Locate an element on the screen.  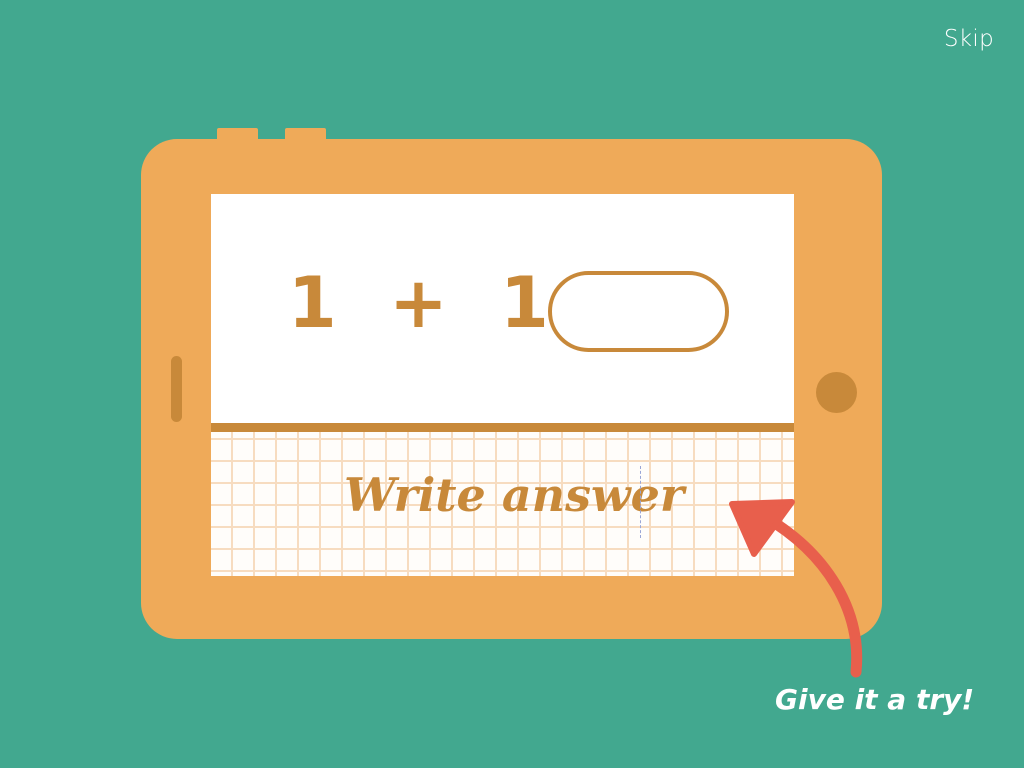
curved-arrow-icon is located at coordinates (796, 588).